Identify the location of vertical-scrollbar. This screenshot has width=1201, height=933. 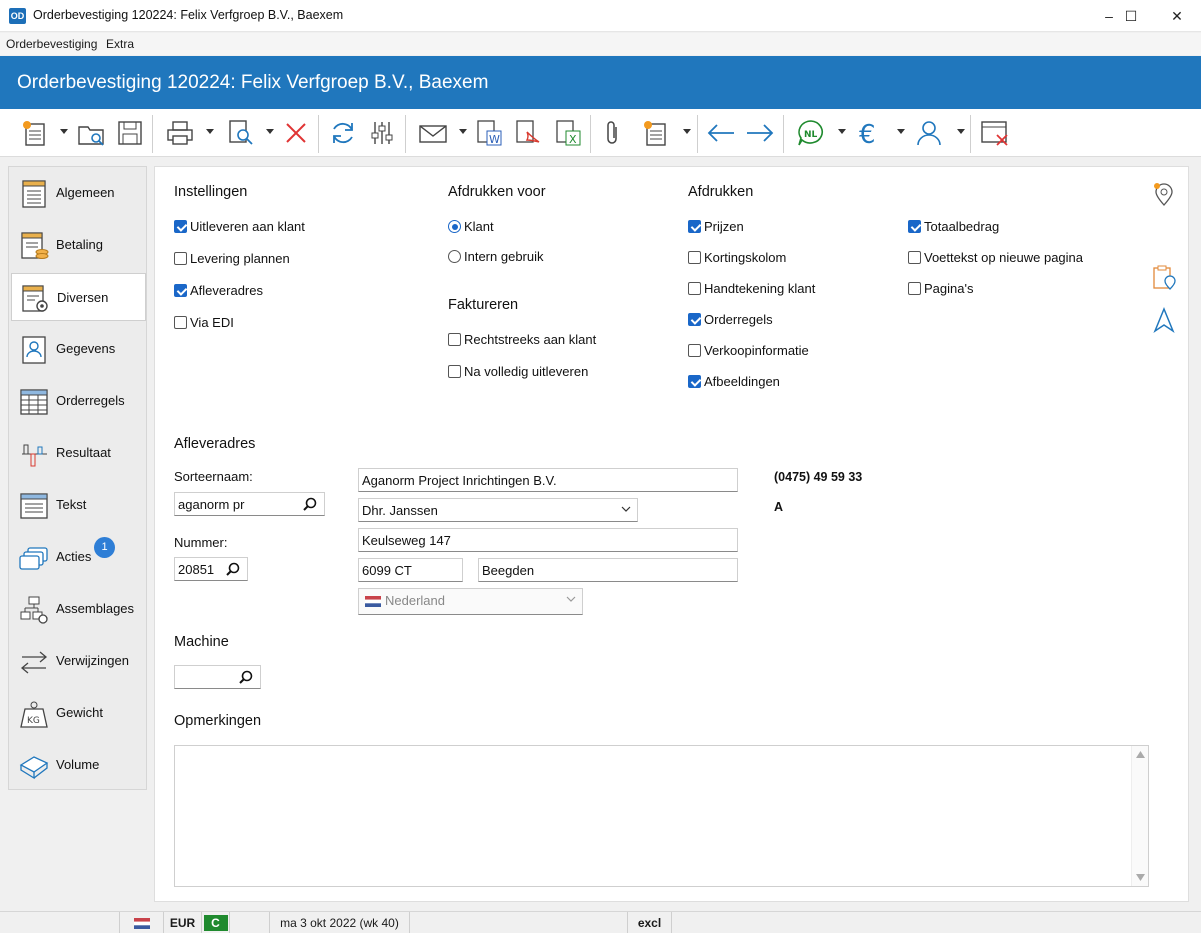
(1139, 816).